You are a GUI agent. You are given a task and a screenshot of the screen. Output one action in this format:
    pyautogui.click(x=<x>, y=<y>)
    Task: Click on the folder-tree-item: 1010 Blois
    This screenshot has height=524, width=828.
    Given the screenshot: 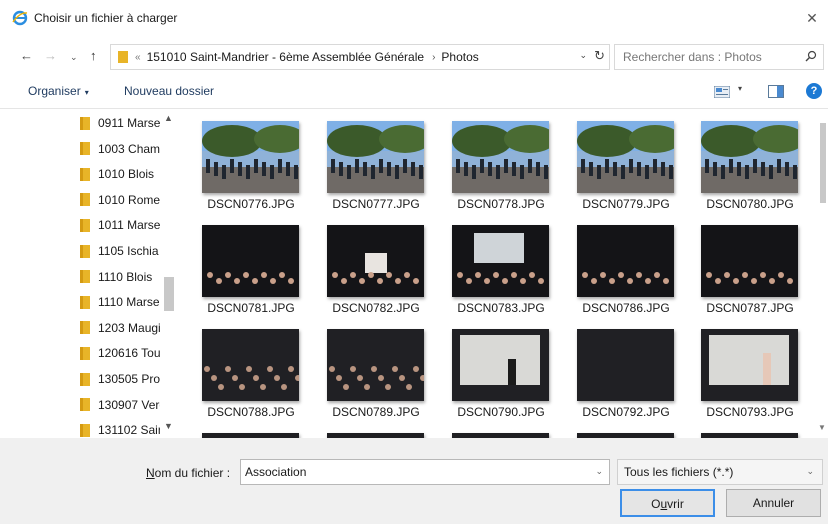 What is the action you would take?
    pyautogui.click(x=120, y=174)
    